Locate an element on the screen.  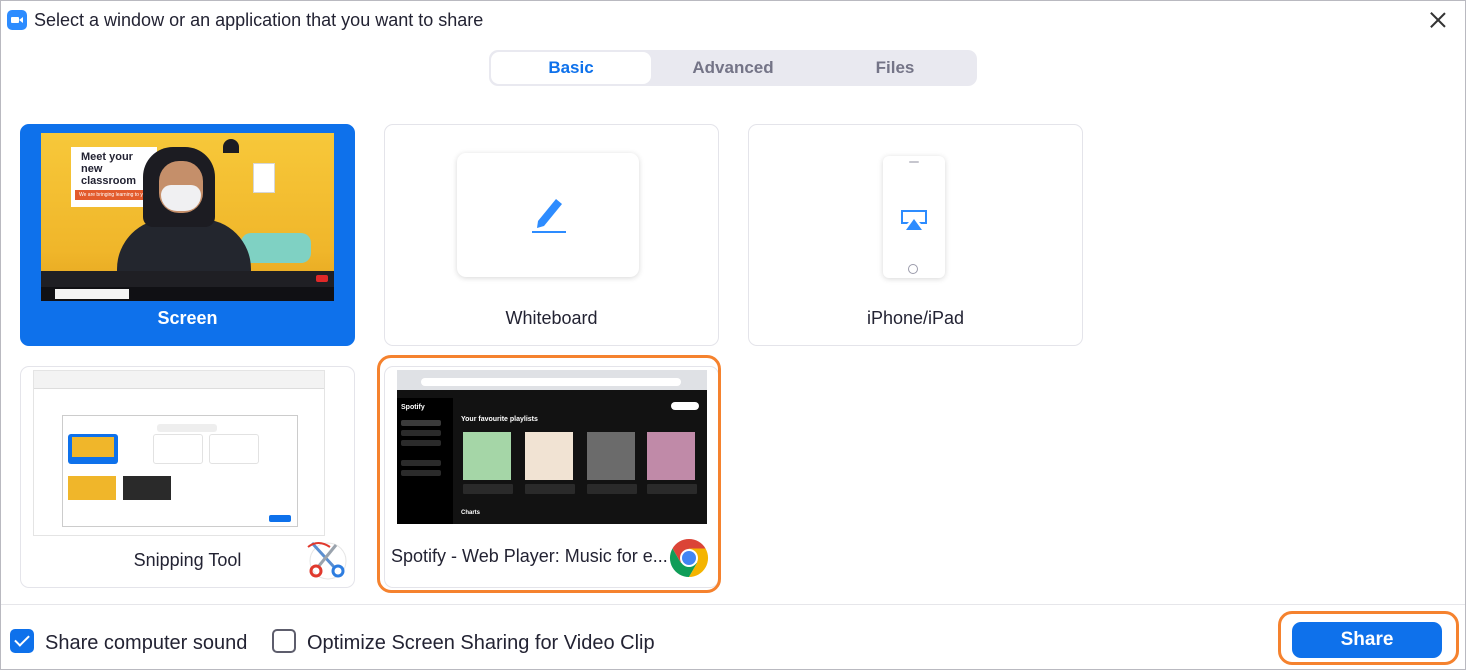
whiteboard-card is located at coordinates (548, 215).